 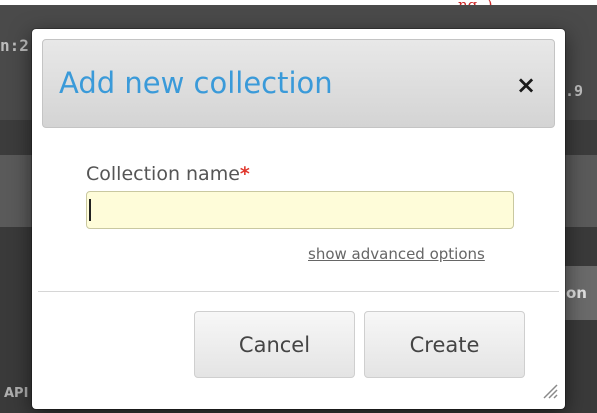 What do you see at coordinates (444, 344) in the screenshot?
I see `create-button: Create` at bounding box center [444, 344].